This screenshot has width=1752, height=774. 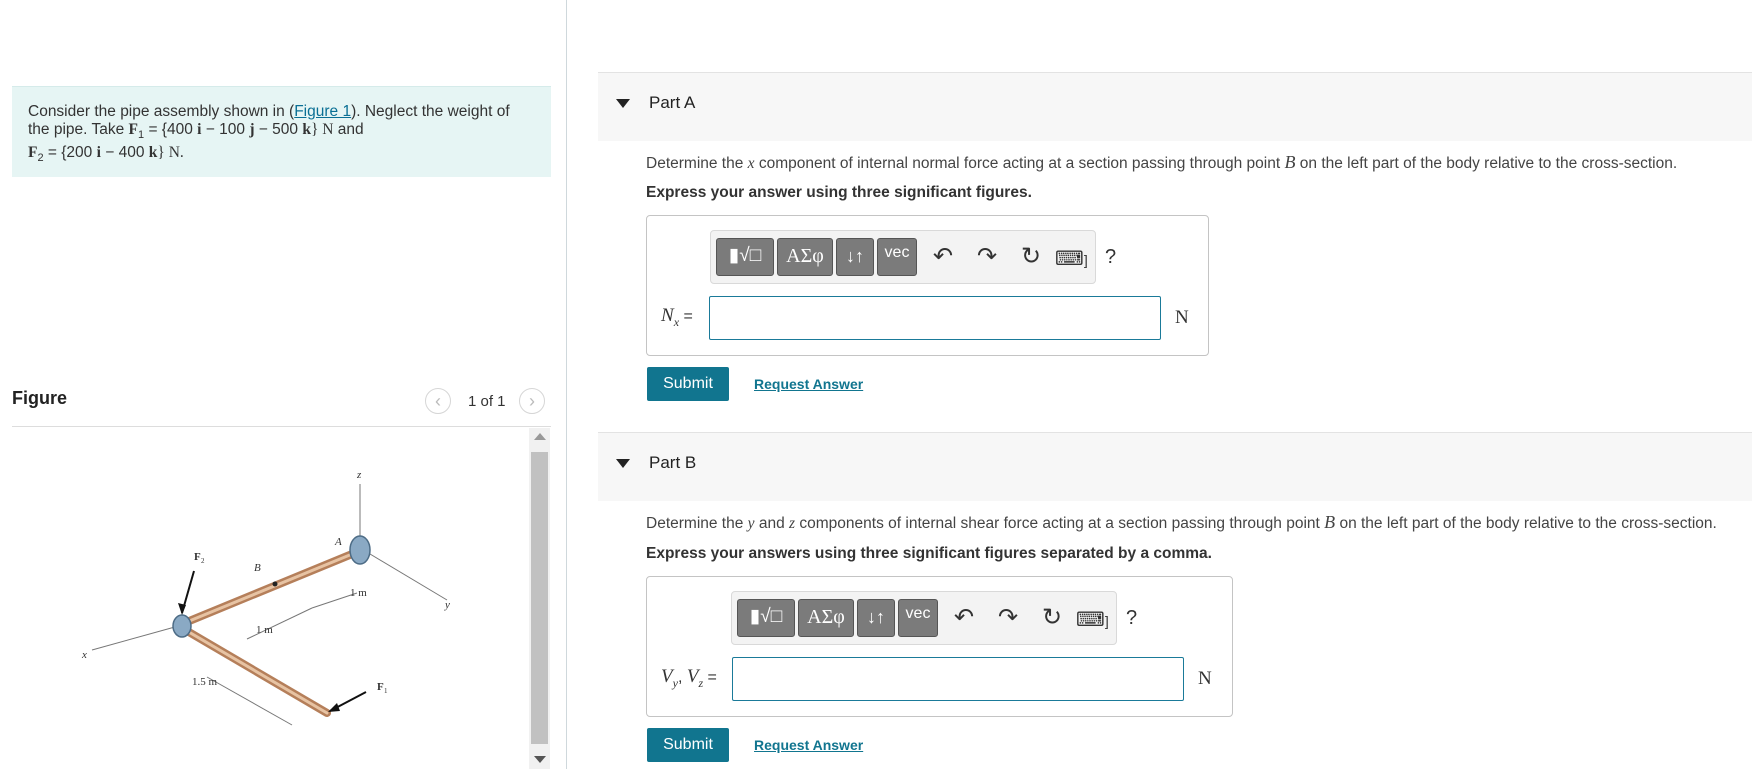 What do you see at coordinates (532, 401) in the screenshot?
I see `next-figure-button: ›` at bounding box center [532, 401].